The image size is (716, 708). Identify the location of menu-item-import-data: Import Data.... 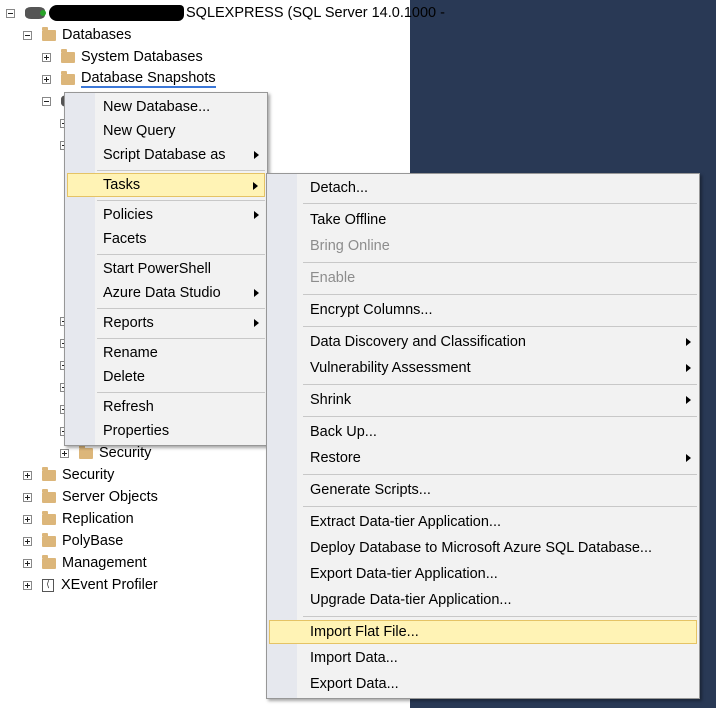
(483, 658).